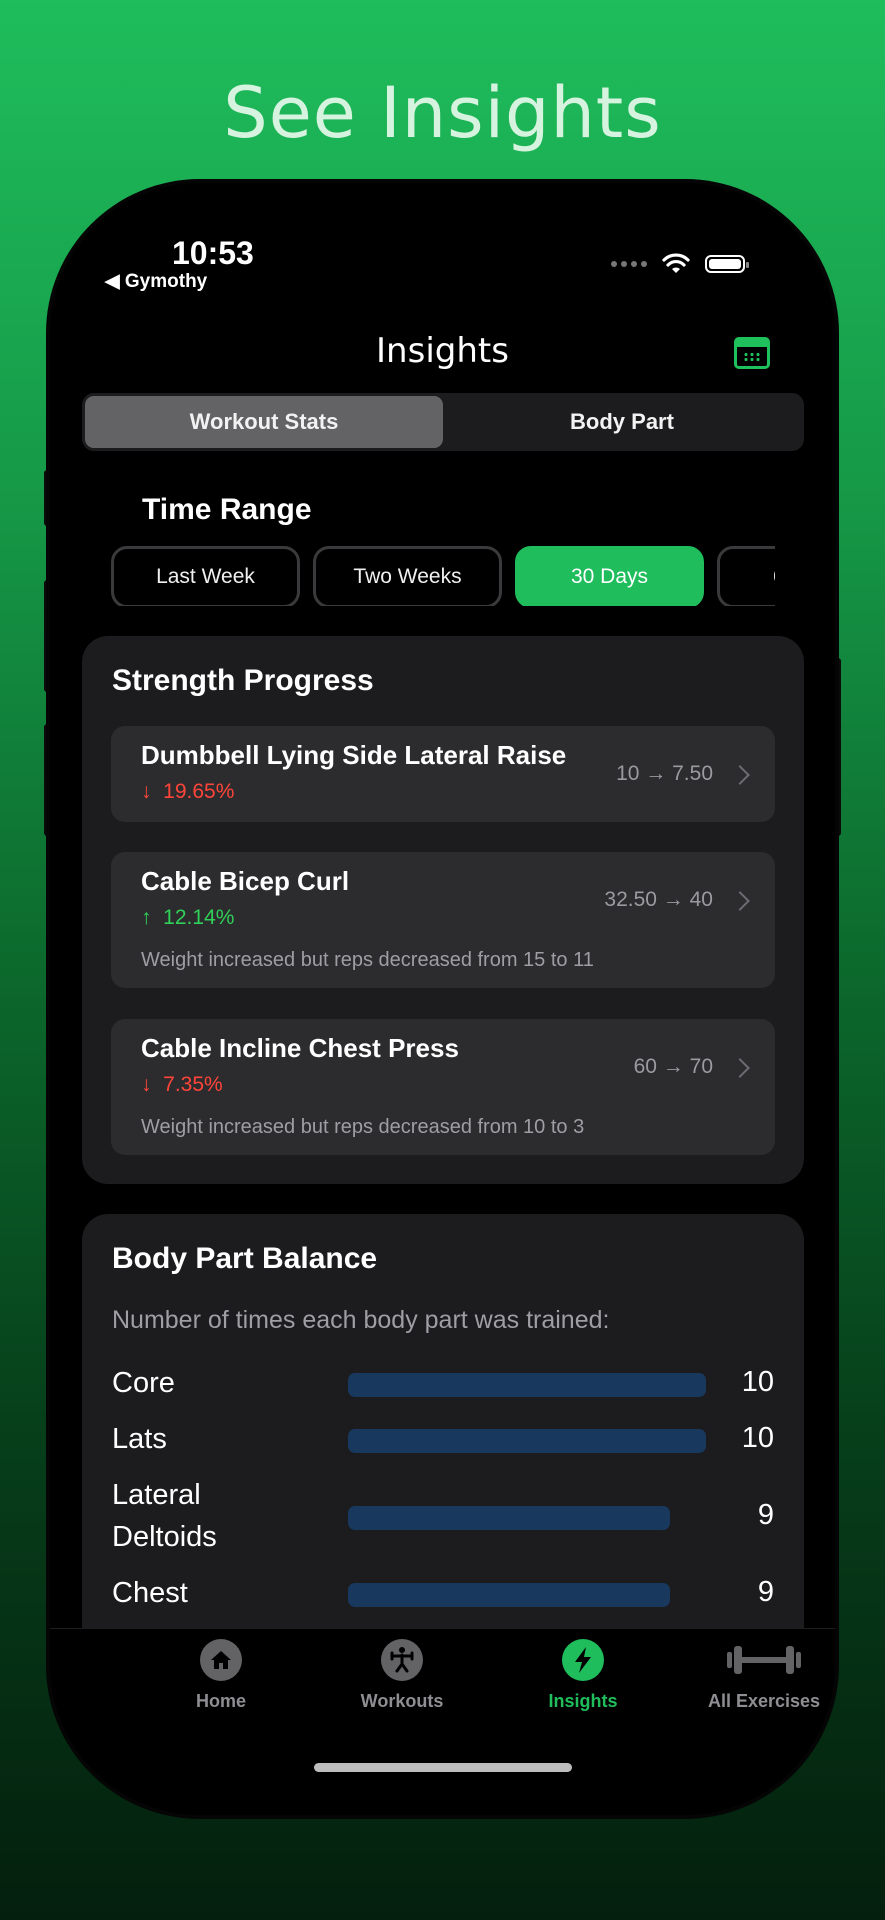 The image size is (885, 1920). I want to click on back-to-app-link: ◀ Gymothy, so click(156, 281).